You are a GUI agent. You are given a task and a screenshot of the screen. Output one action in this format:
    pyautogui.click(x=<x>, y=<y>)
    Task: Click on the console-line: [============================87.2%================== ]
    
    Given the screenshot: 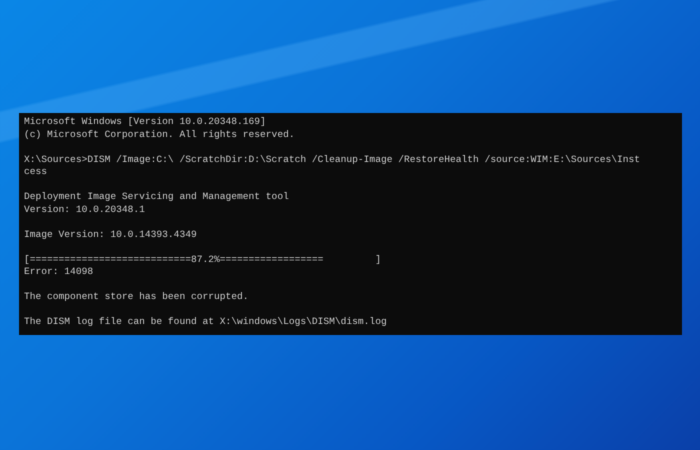 What is the action you would take?
    pyautogui.click(x=203, y=260)
    